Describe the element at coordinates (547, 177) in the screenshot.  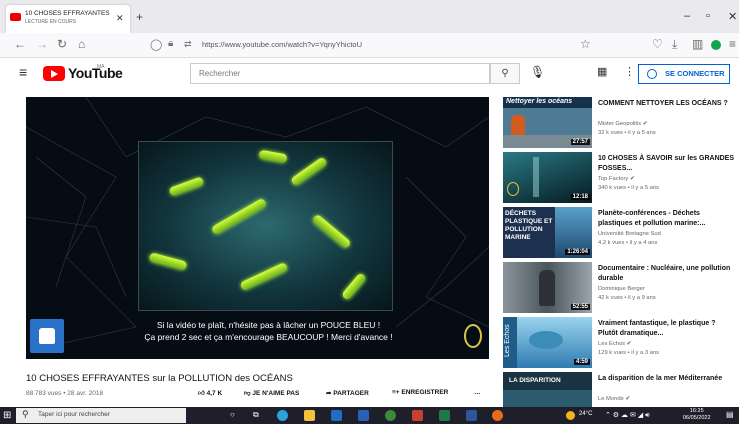
I see `video-thumbnail: 12:18` at that location.